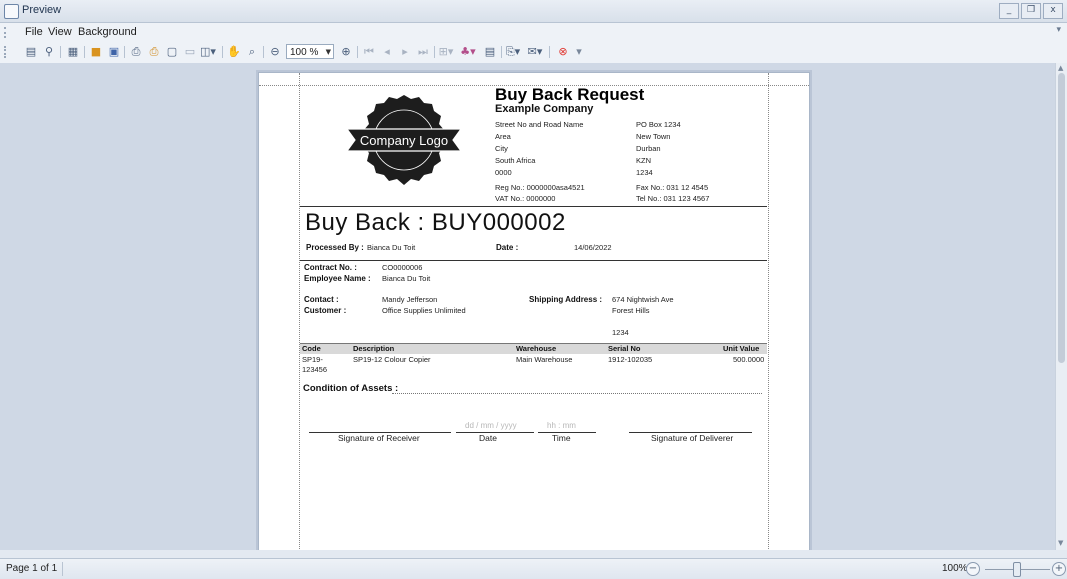 This screenshot has width=1067, height=579. I want to click on vertical-scroll-thumb, so click(1061, 218).